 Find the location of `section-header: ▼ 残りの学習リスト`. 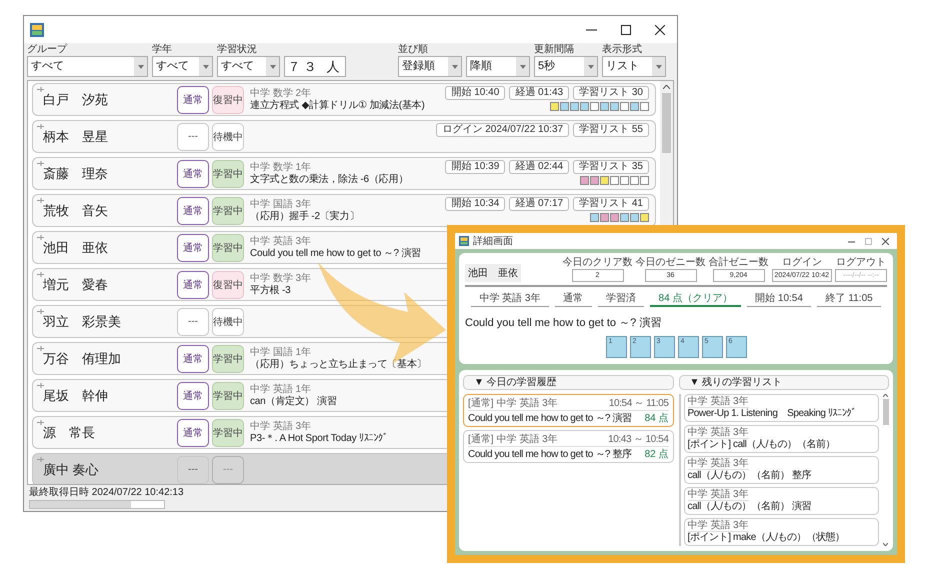

section-header: ▼ 残りの学習リスト is located at coordinates (783, 382).